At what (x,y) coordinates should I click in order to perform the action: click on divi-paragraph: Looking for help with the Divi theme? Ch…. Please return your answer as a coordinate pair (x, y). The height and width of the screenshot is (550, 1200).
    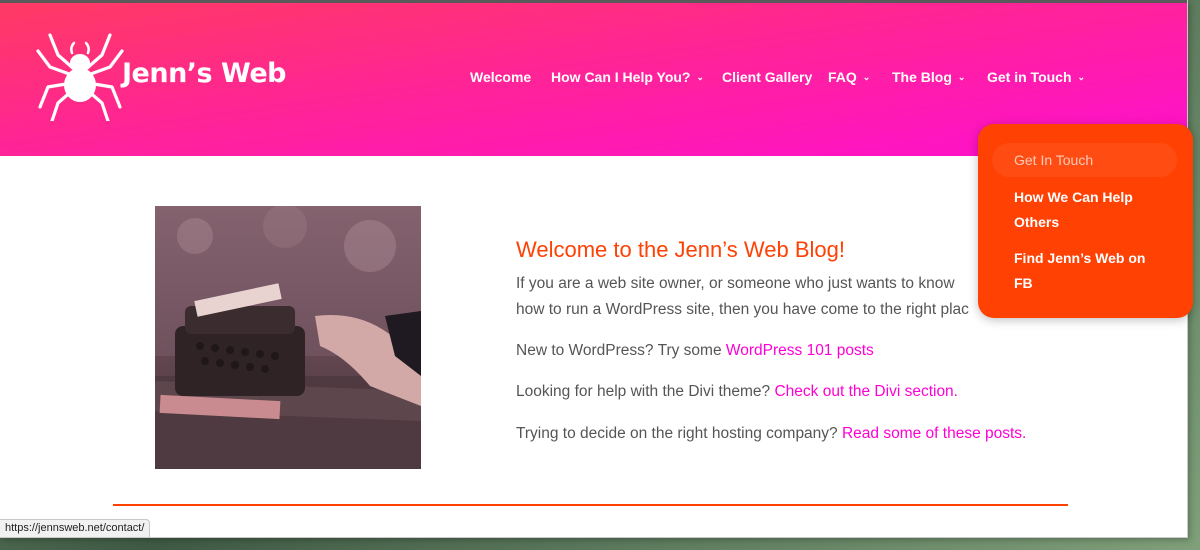
    Looking at the image, I should click on (737, 392).